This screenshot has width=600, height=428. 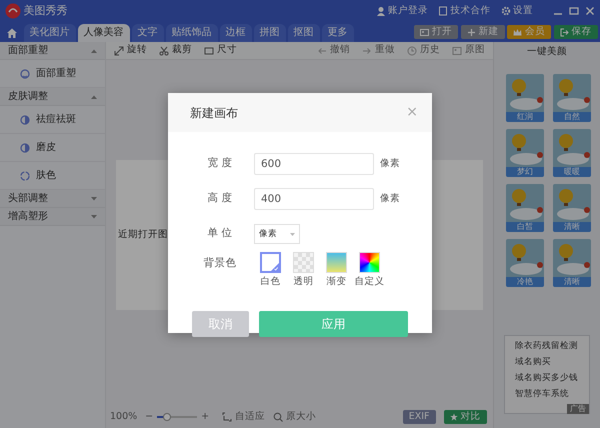 What do you see at coordinates (525, 208) in the screenshot?
I see `preset-tile: 白皙` at bounding box center [525, 208].